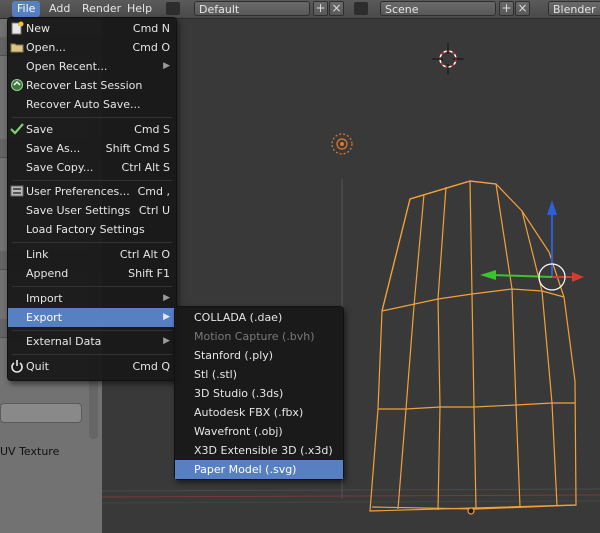 This screenshot has width=600, height=533. What do you see at coordinates (101, 9) in the screenshot?
I see `menu-render: Render` at bounding box center [101, 9].